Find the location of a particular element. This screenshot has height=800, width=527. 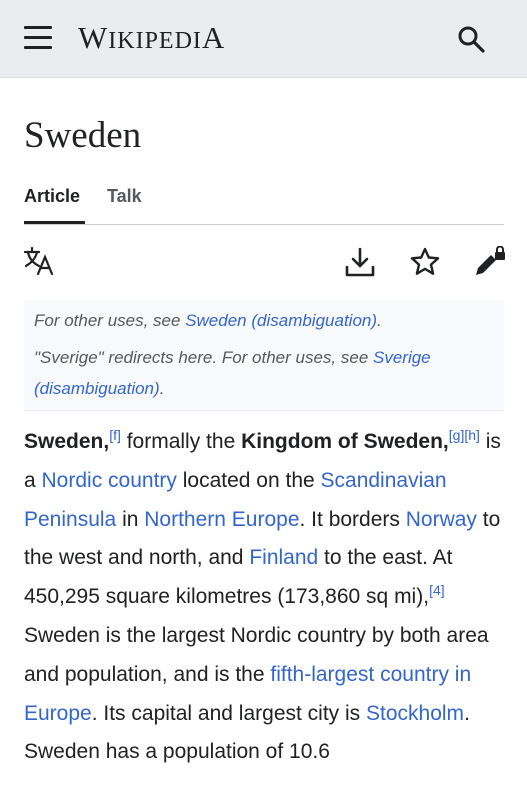

logo-last-letter: A is located at coordinates (213, 37).